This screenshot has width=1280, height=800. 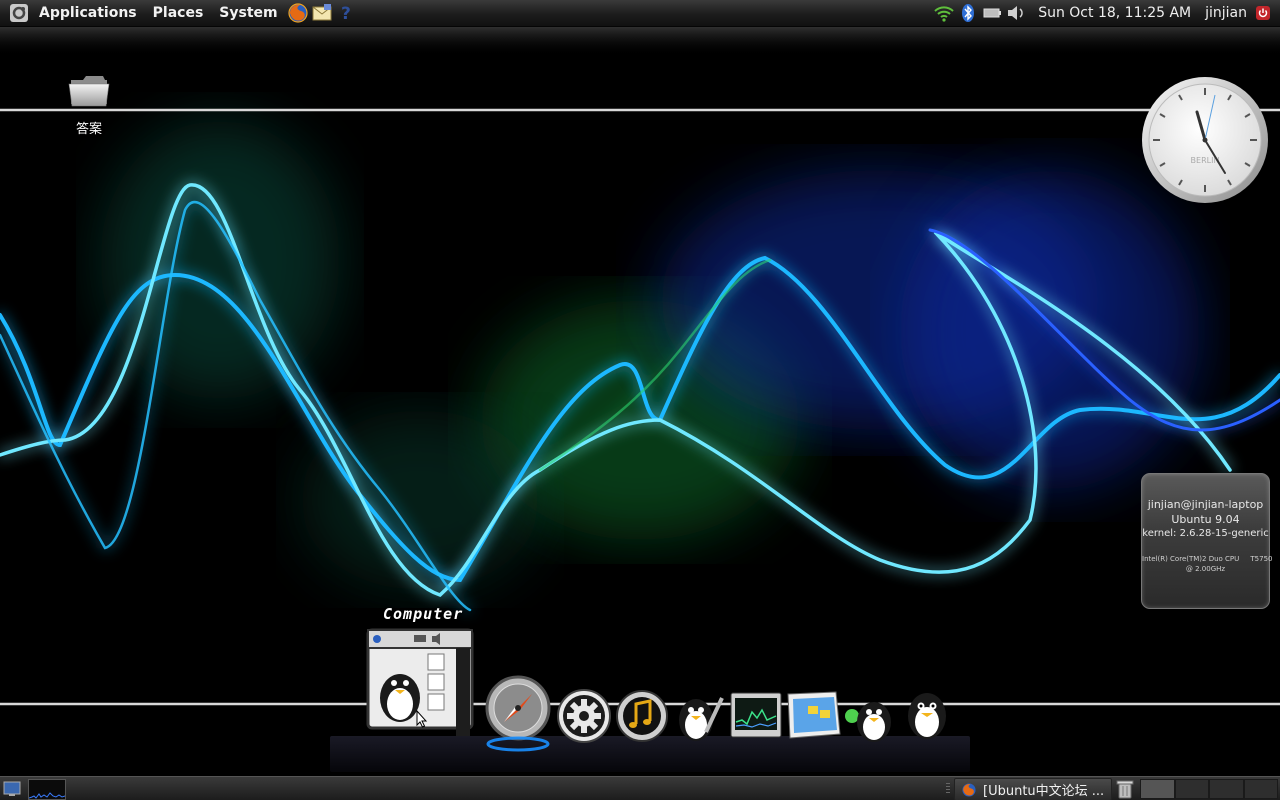 What do you see at coordinates (1205, 504) in the screenshot?
I see `sysinfo-user-host: jinjian@jinjian-laptop` at bounding box center [1205, 504].